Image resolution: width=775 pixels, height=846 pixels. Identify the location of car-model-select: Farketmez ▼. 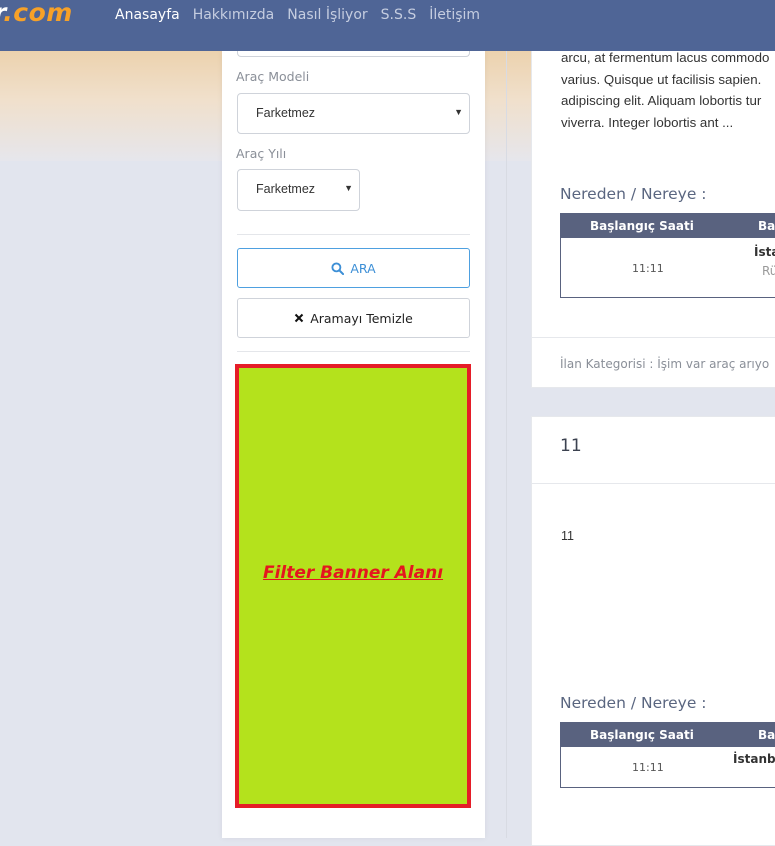
(353, 113).